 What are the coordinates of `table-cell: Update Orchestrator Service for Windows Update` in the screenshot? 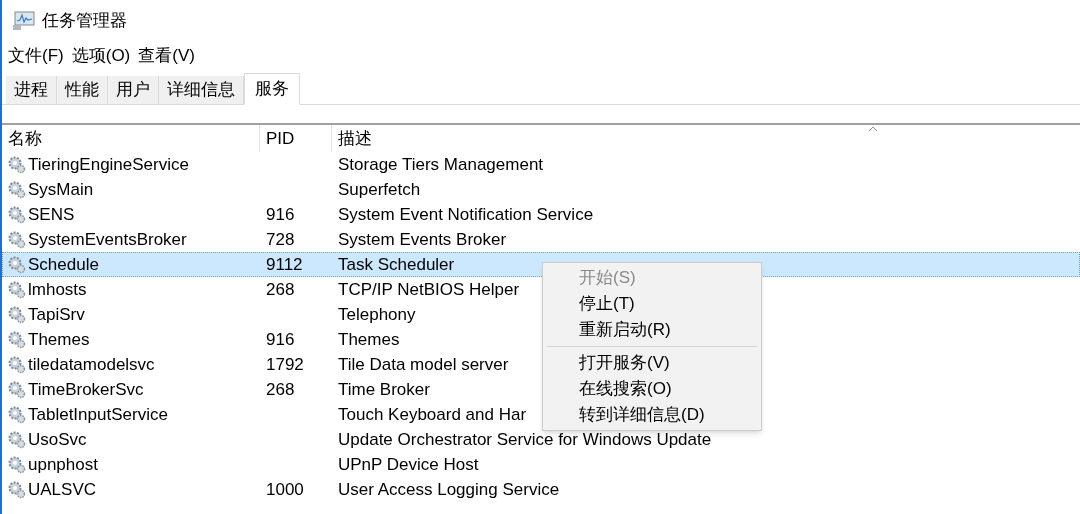 It's located at (525, 439).